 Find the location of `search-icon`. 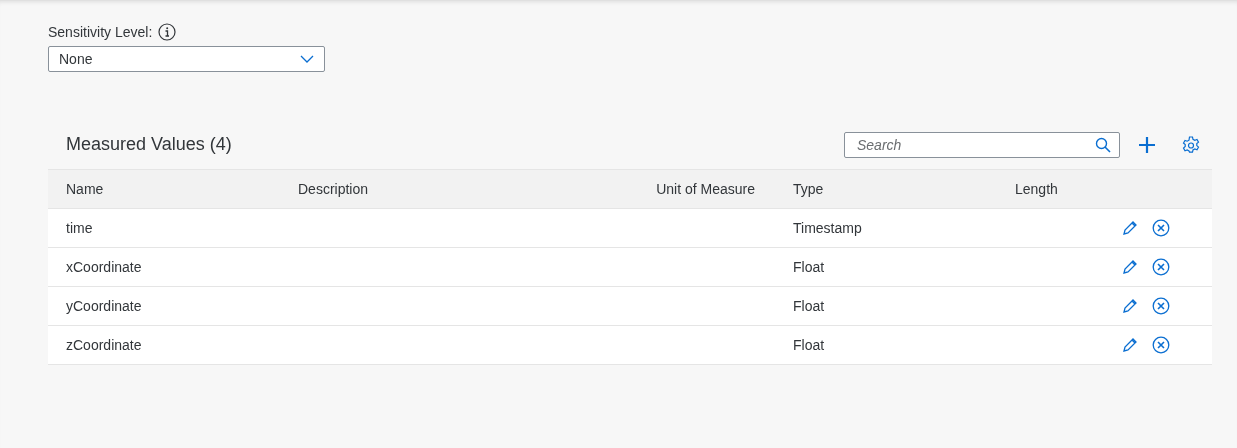

search-icon is located at coordinates (1103, 144).